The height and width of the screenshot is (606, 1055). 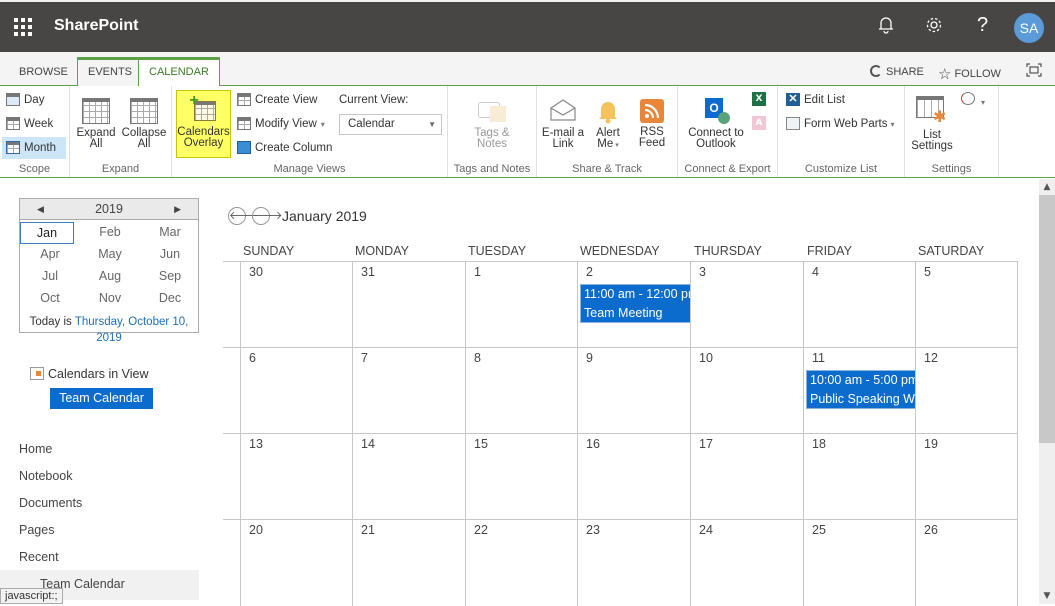 What do you see at coordinates (759, 99) in the screenshot?
I see `export-excel-icon: X` at bounding box center [759, 99].